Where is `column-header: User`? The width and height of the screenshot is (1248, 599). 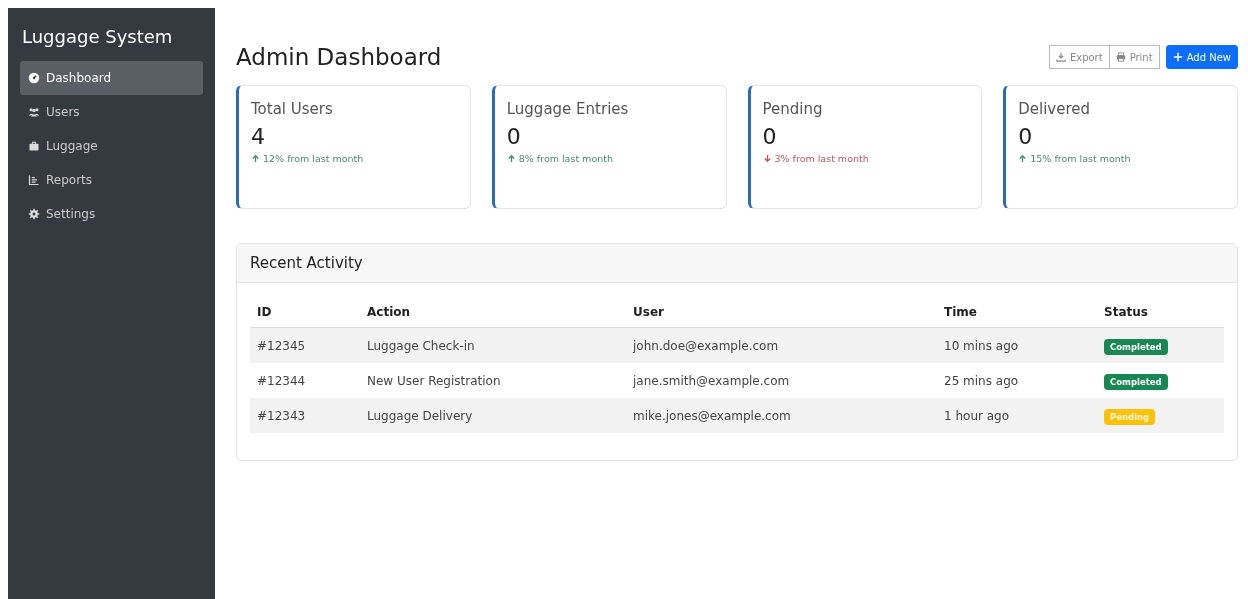
column-header: User is located at coordinates (781, 312).